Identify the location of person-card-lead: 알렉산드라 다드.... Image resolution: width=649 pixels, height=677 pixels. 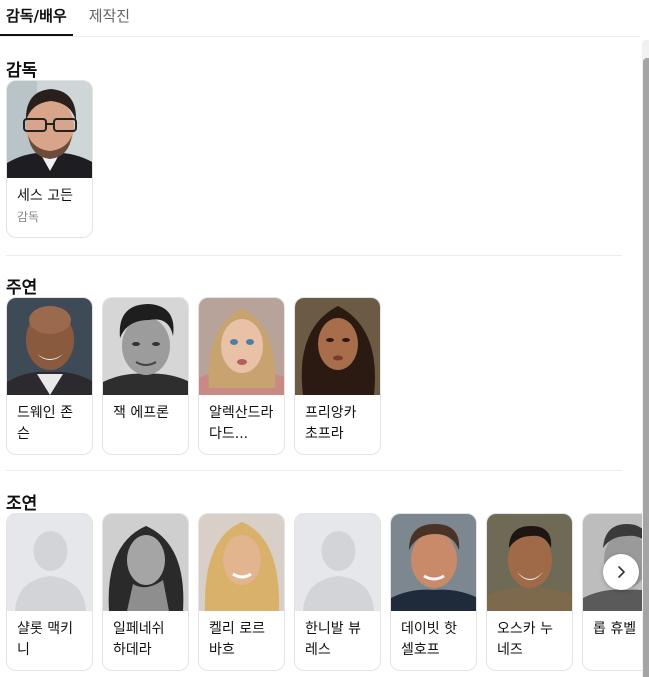
(241, 376).